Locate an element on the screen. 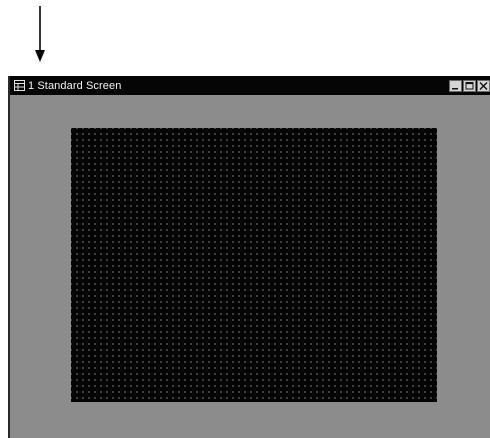  maximize-icon is located at coordinates (469, 85).